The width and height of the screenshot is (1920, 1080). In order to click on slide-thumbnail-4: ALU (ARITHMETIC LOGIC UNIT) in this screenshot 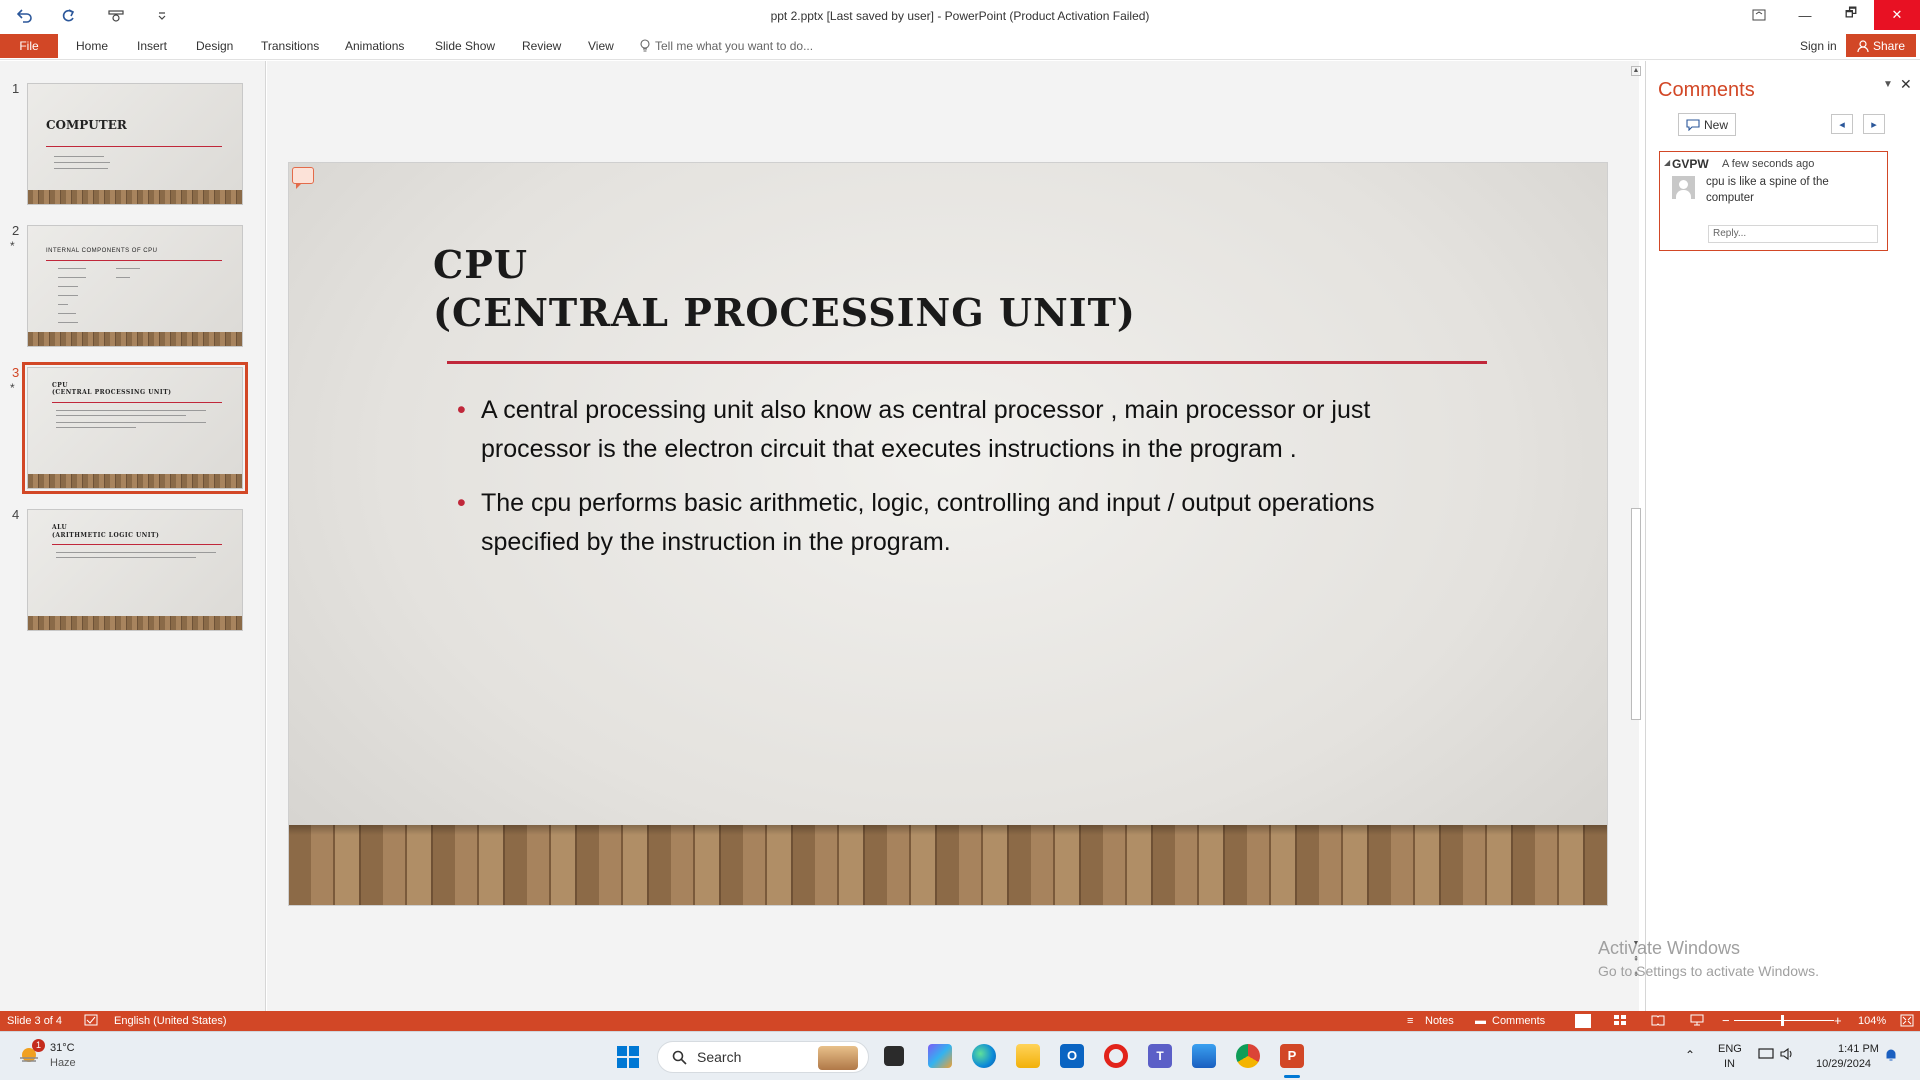, I will do `click(135, 570)`.